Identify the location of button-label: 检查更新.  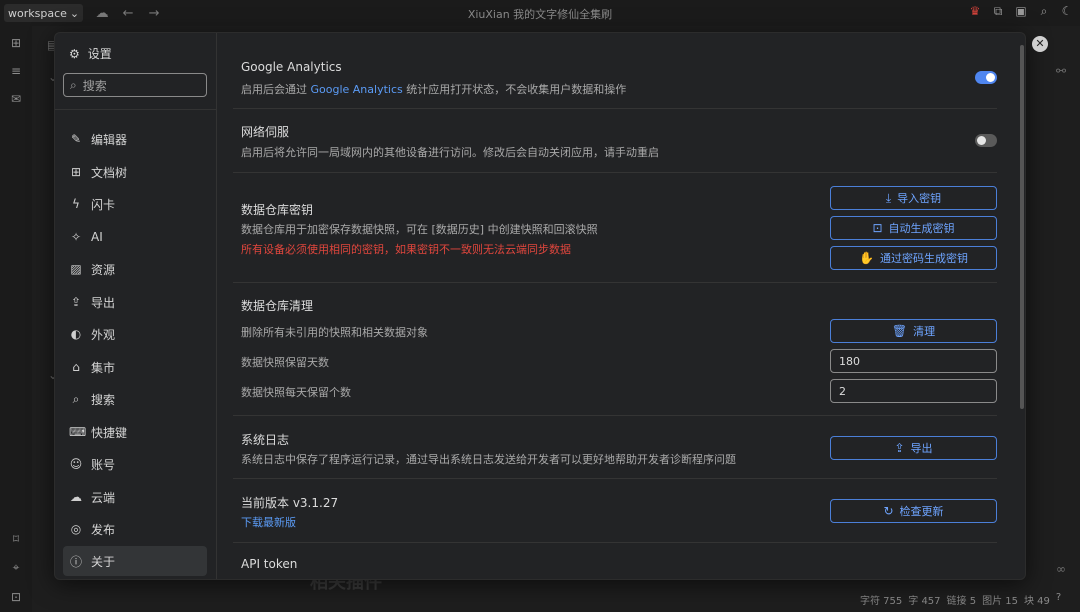
(921, 511).